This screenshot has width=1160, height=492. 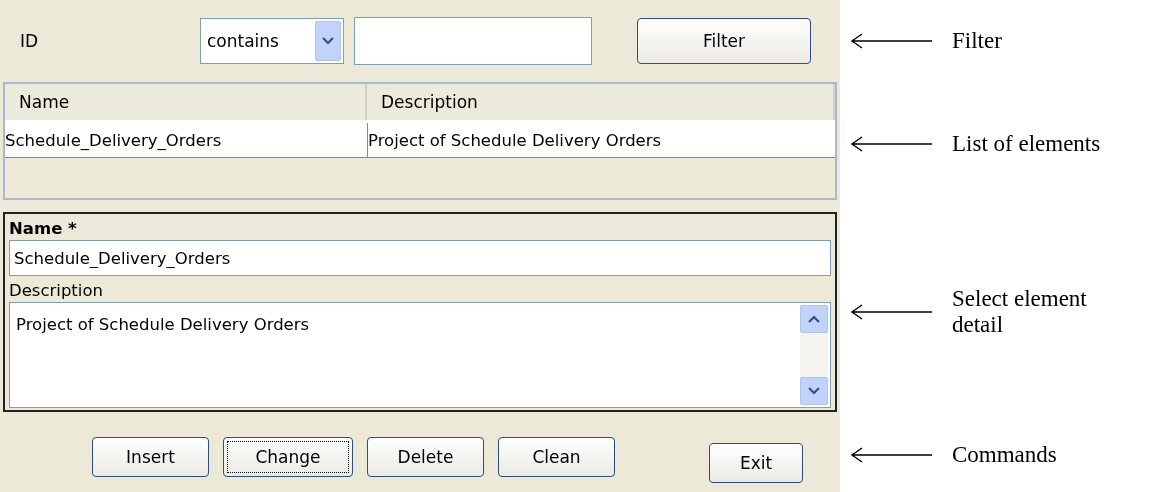 What do you see at coordinates (114, 140) in the screenshot?
I see `table-cell-text: Schedule_Delivery_Orders` at bounding box center [114, 140].